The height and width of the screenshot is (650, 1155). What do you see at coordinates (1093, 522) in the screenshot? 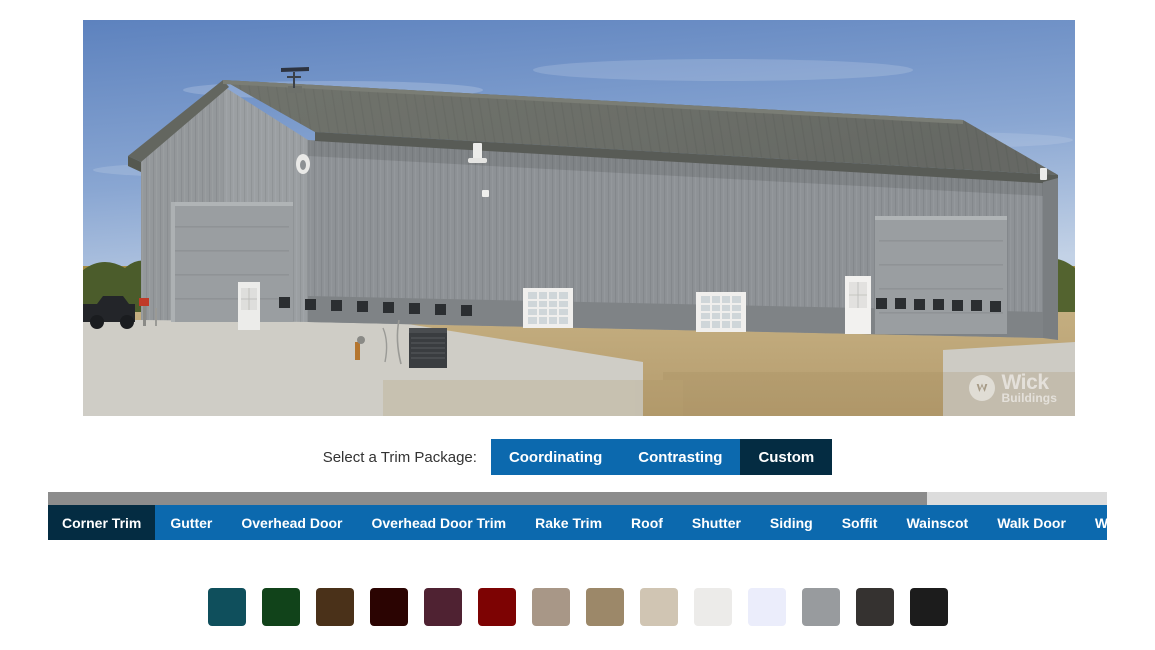
I see `tab-window: Window` at bounding box center [1093, 522].